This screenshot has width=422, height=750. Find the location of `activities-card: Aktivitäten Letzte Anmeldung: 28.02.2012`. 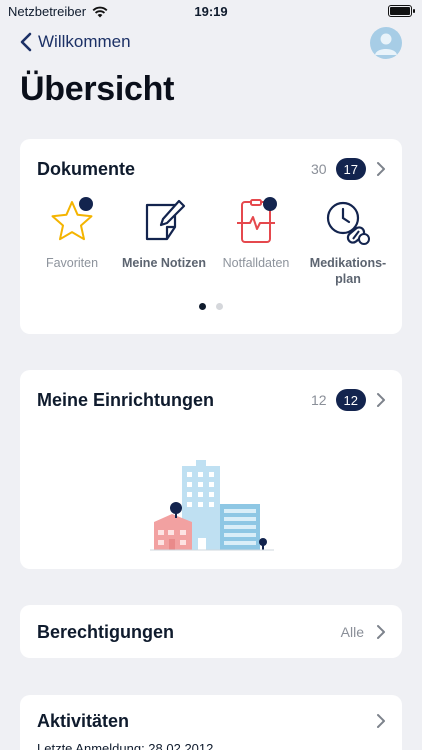

activities-card: Aktivitäten Letzte Anmeldung: 28.02.2012 is located at coordinates (211, 722).